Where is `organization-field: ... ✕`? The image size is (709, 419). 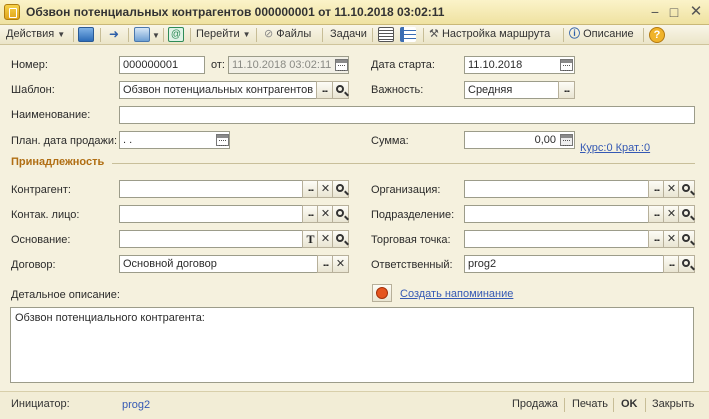
organization-field: ... ✕ is located at coordinates (579, 189).